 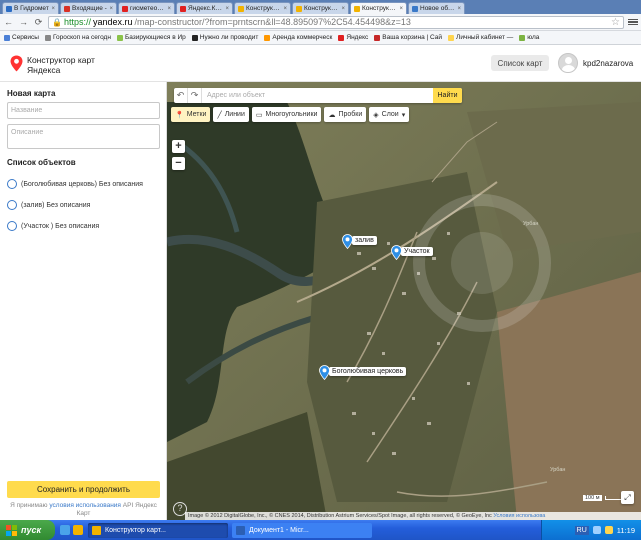 I want to click on tab-title: Новое объяв, so click(x=438, y=8).